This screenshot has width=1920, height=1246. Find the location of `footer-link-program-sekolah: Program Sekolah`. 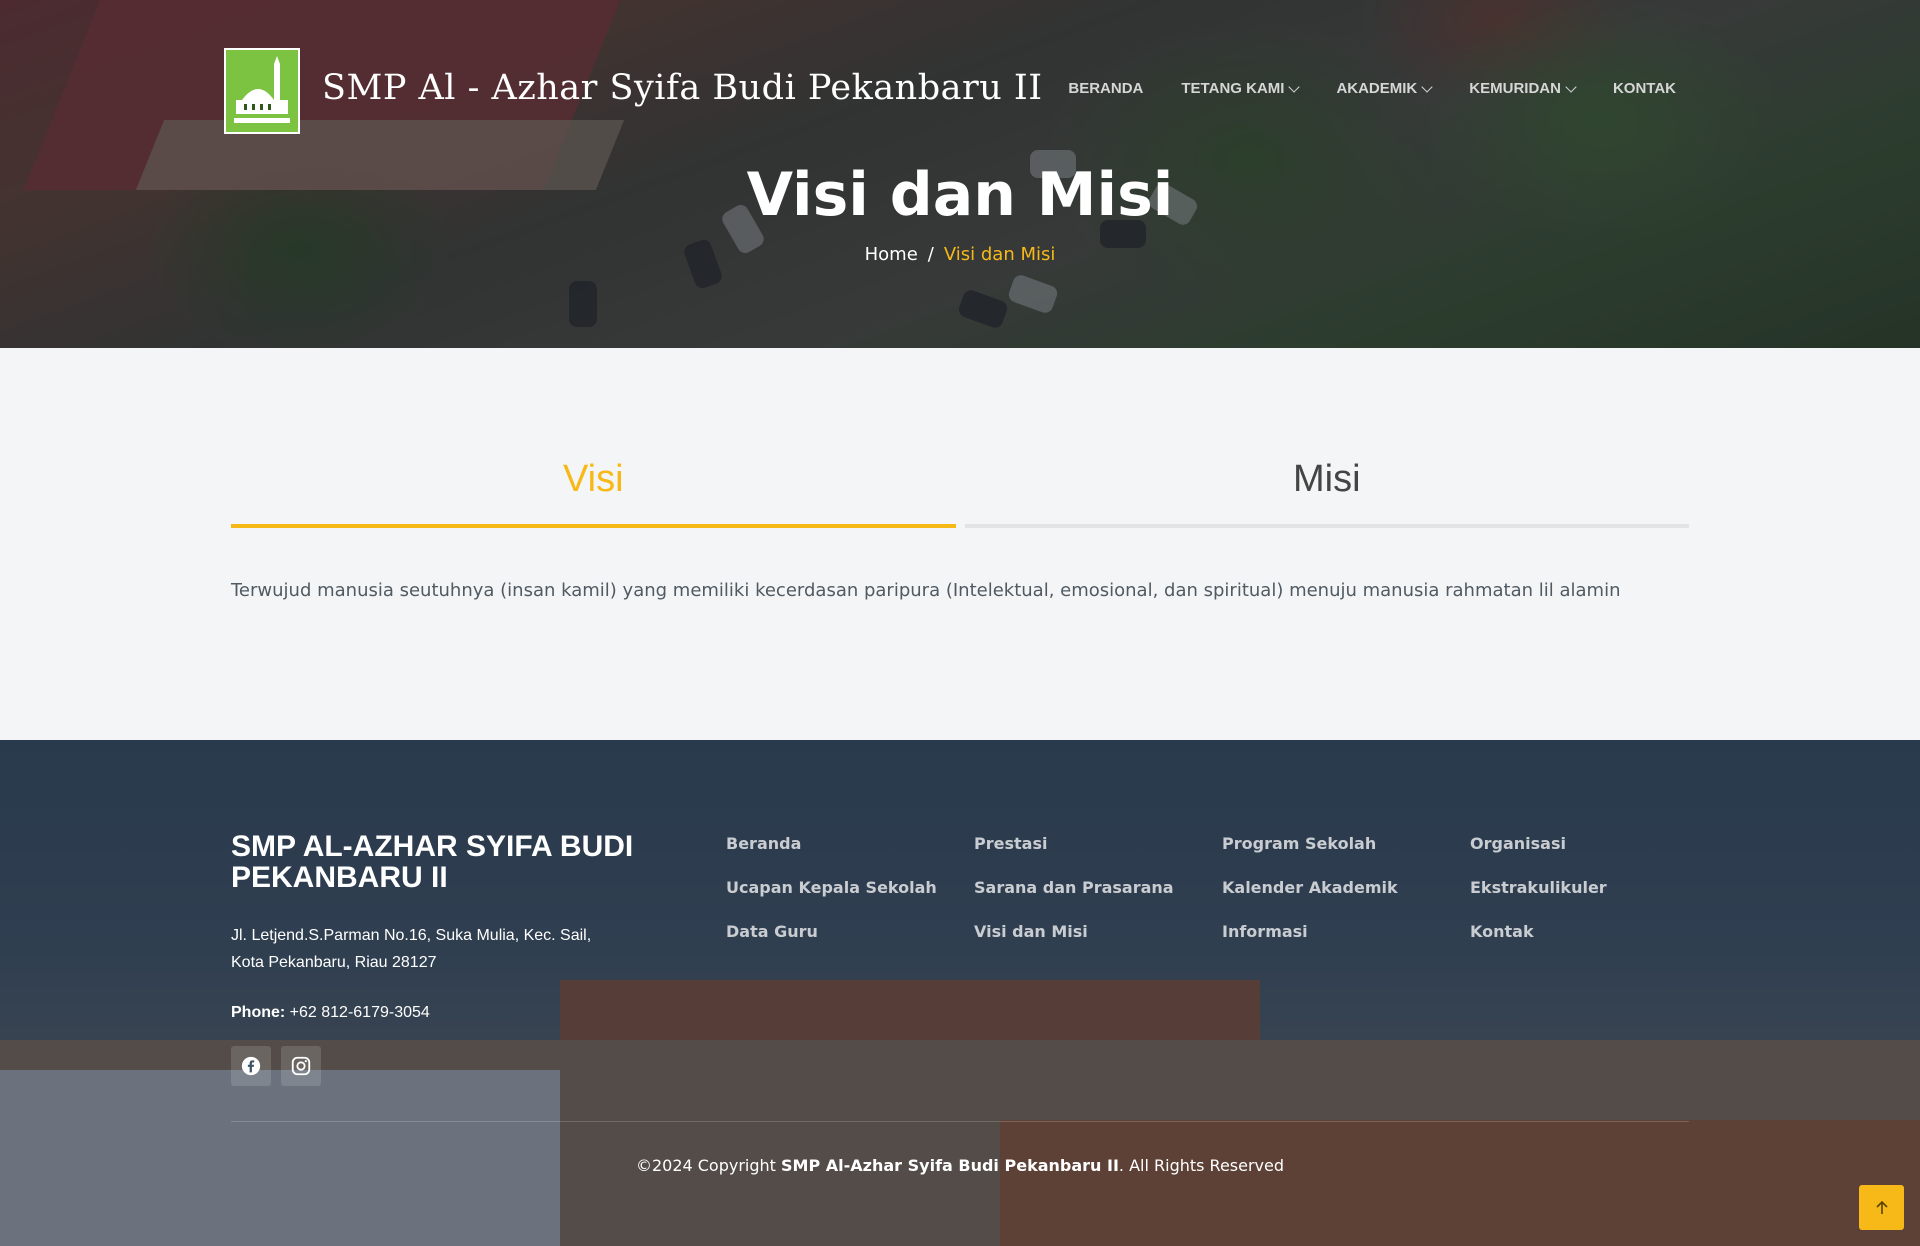

footer-link-program-sekolah: Program Sekolah is located at coordinates (1346, 844).